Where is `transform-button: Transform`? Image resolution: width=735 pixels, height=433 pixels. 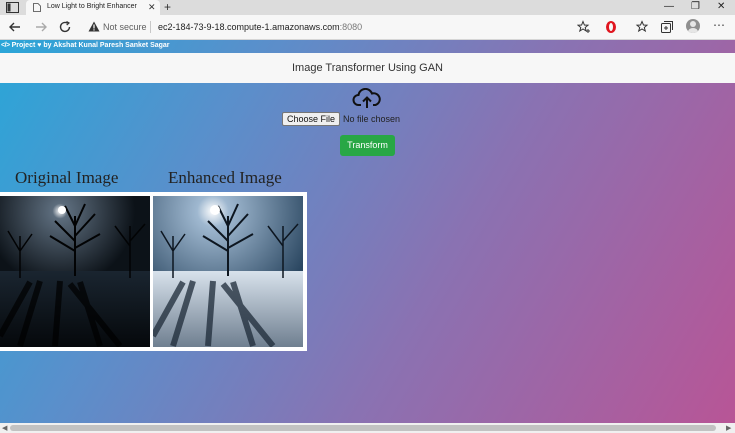 transform-button: Transform is located at coordinates (367, 145).